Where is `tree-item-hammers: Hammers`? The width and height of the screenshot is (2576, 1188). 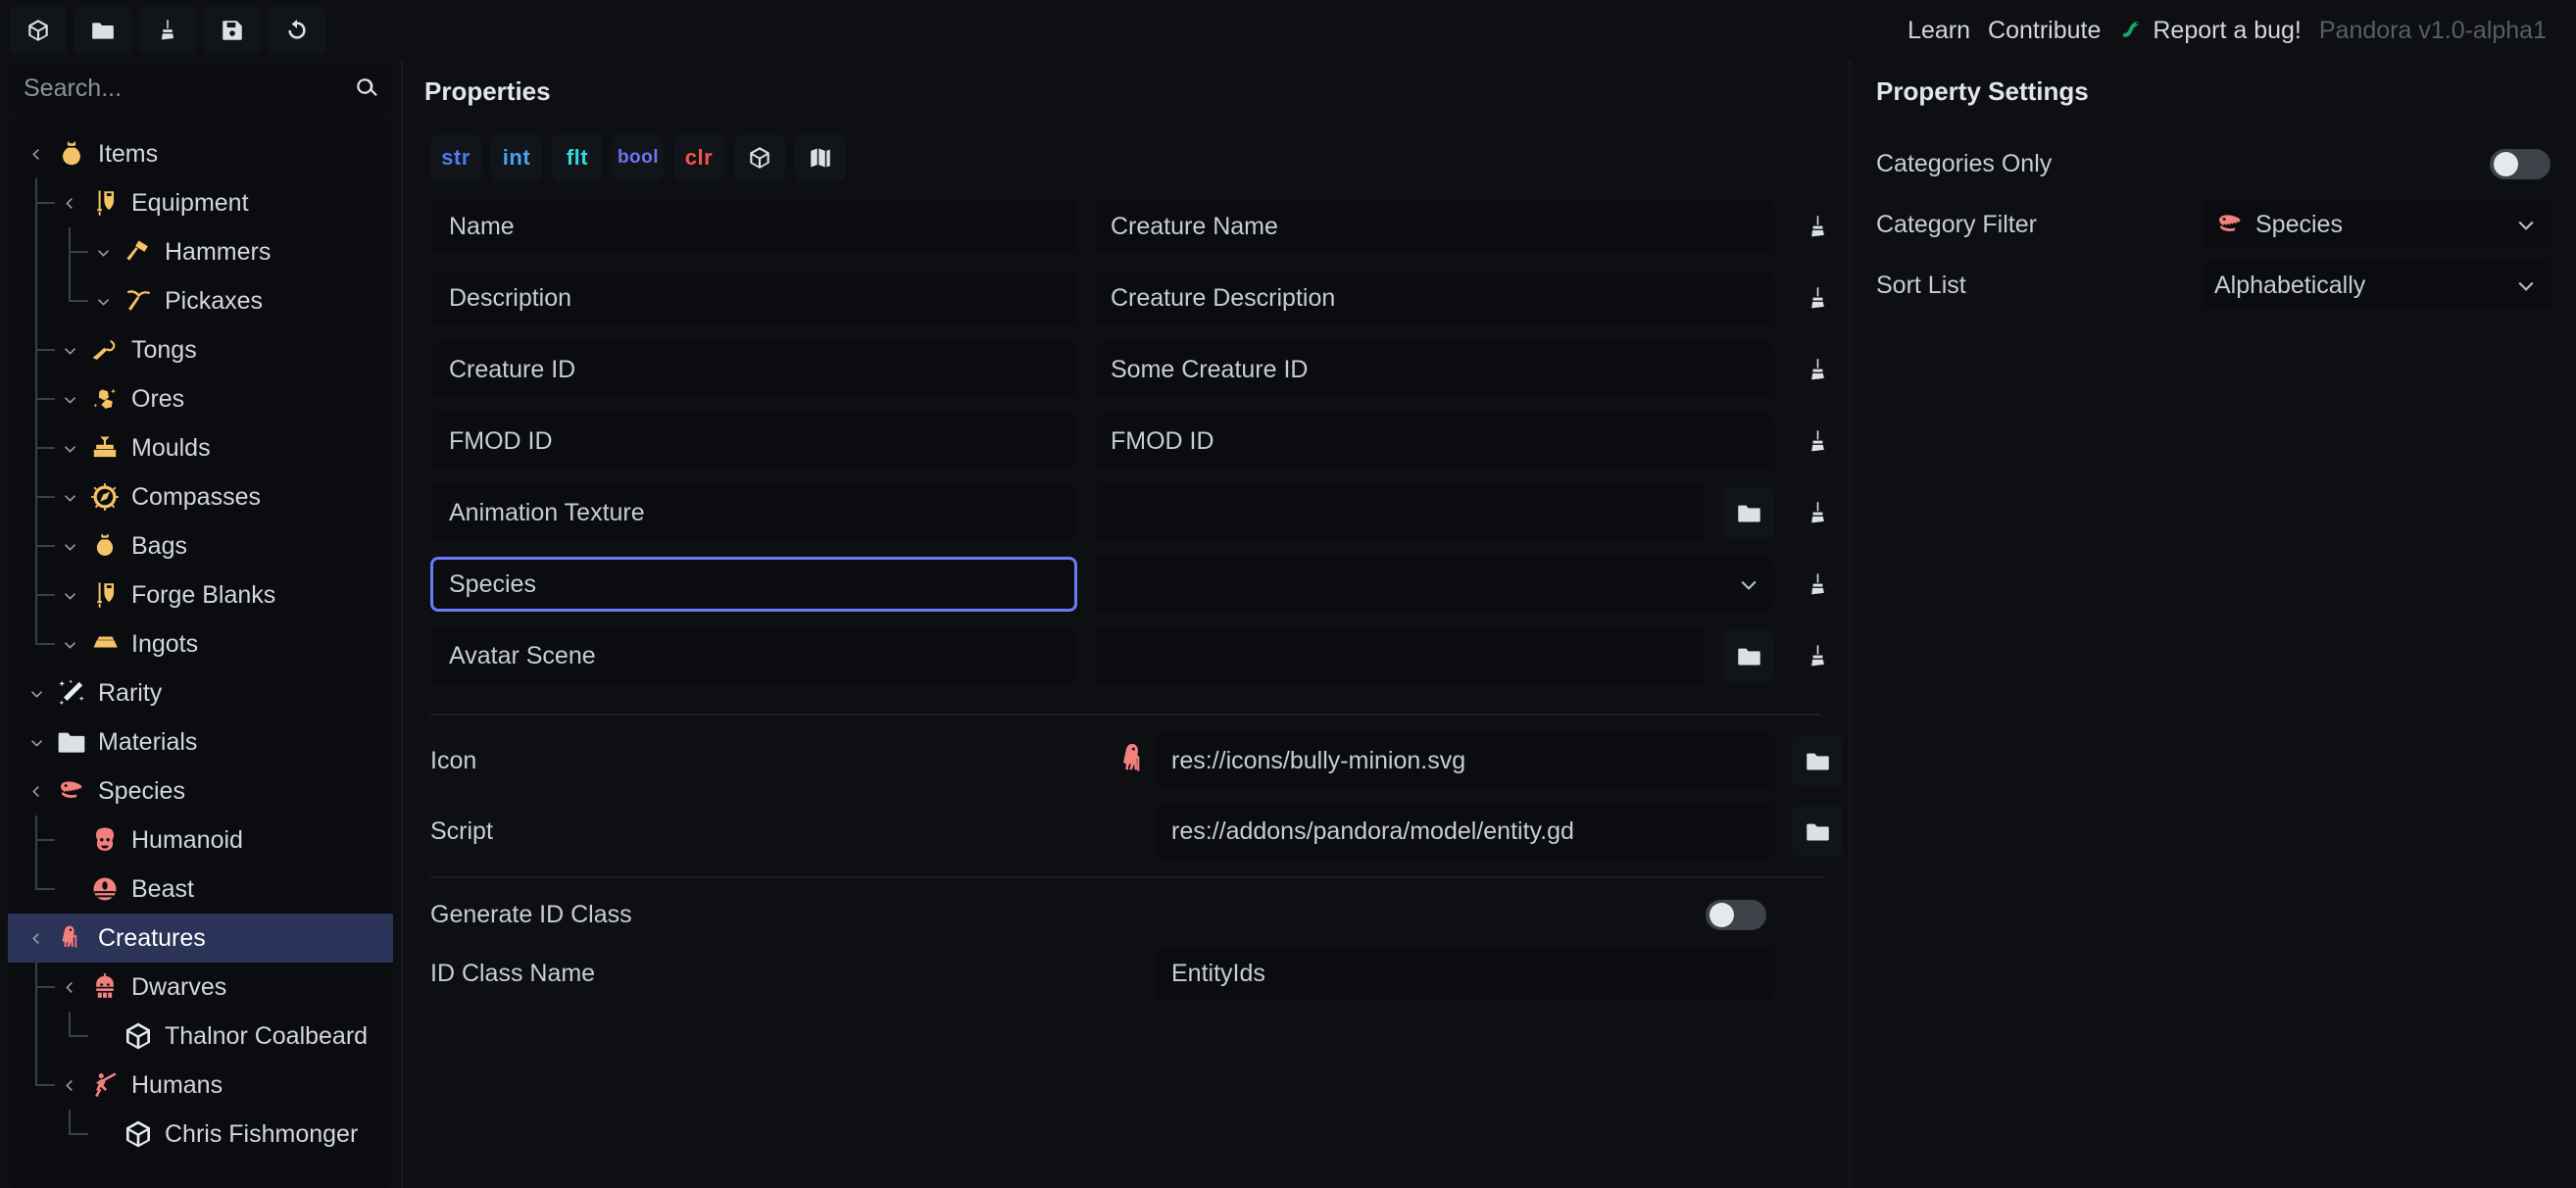 tree-item-hammers: Hammers is located at coordinates (200, 251).